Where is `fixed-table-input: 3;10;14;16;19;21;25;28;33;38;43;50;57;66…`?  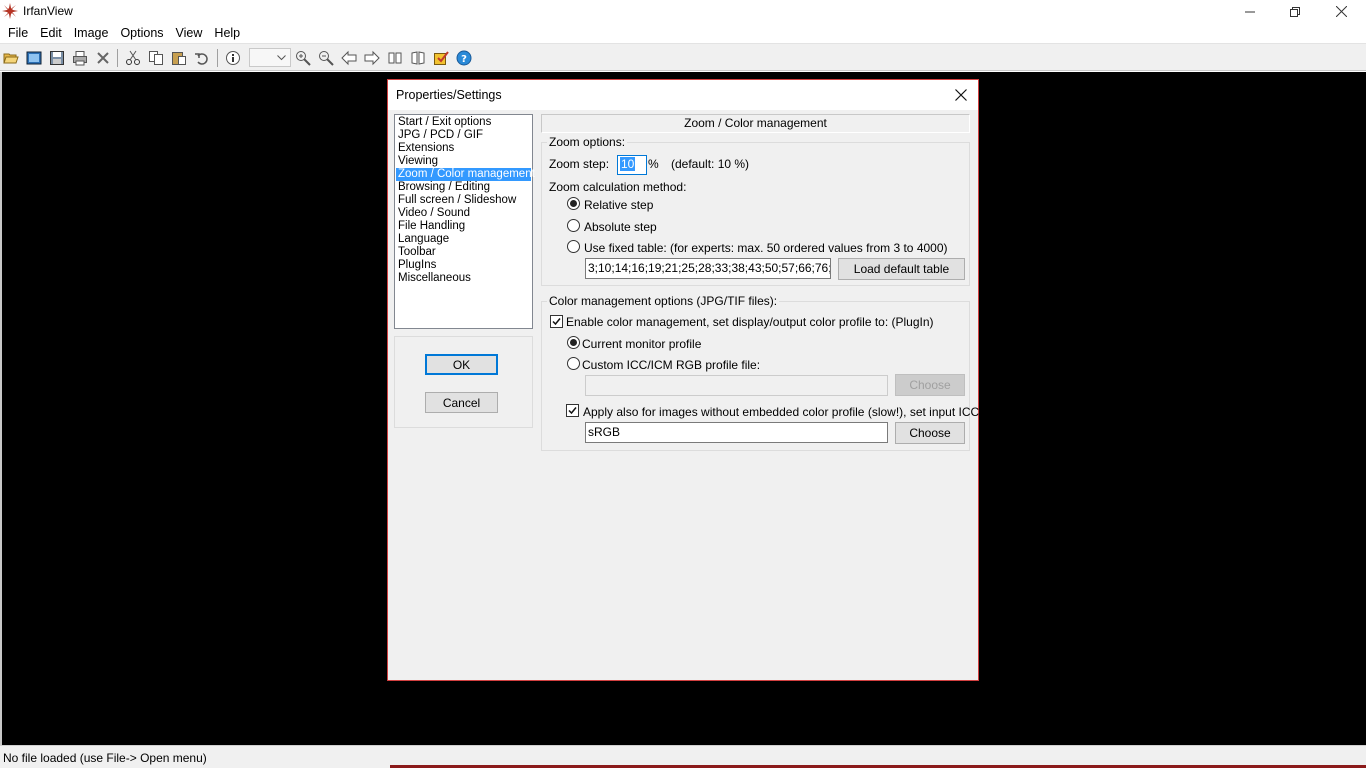 fixed-table-input: 3;10;14;16;19;21;25;28;33;38;43;50;57;66… is located at coordinates (708, 268).